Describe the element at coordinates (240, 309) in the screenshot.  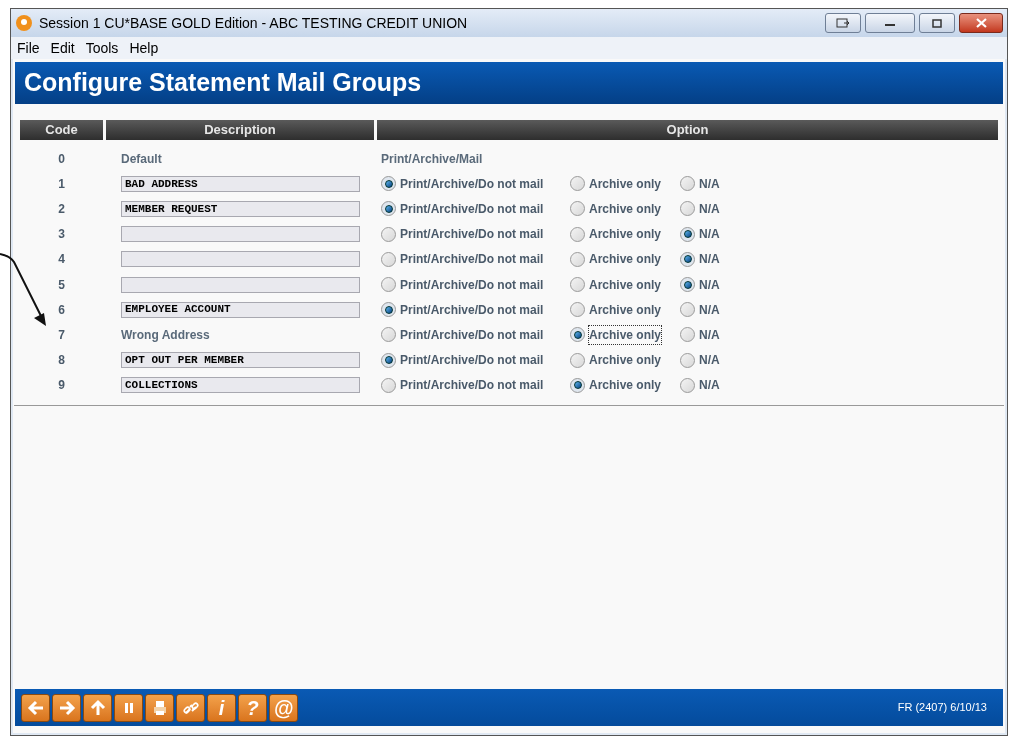
I see `description-field: EMPLOYEE ACCOUNT` at that location.